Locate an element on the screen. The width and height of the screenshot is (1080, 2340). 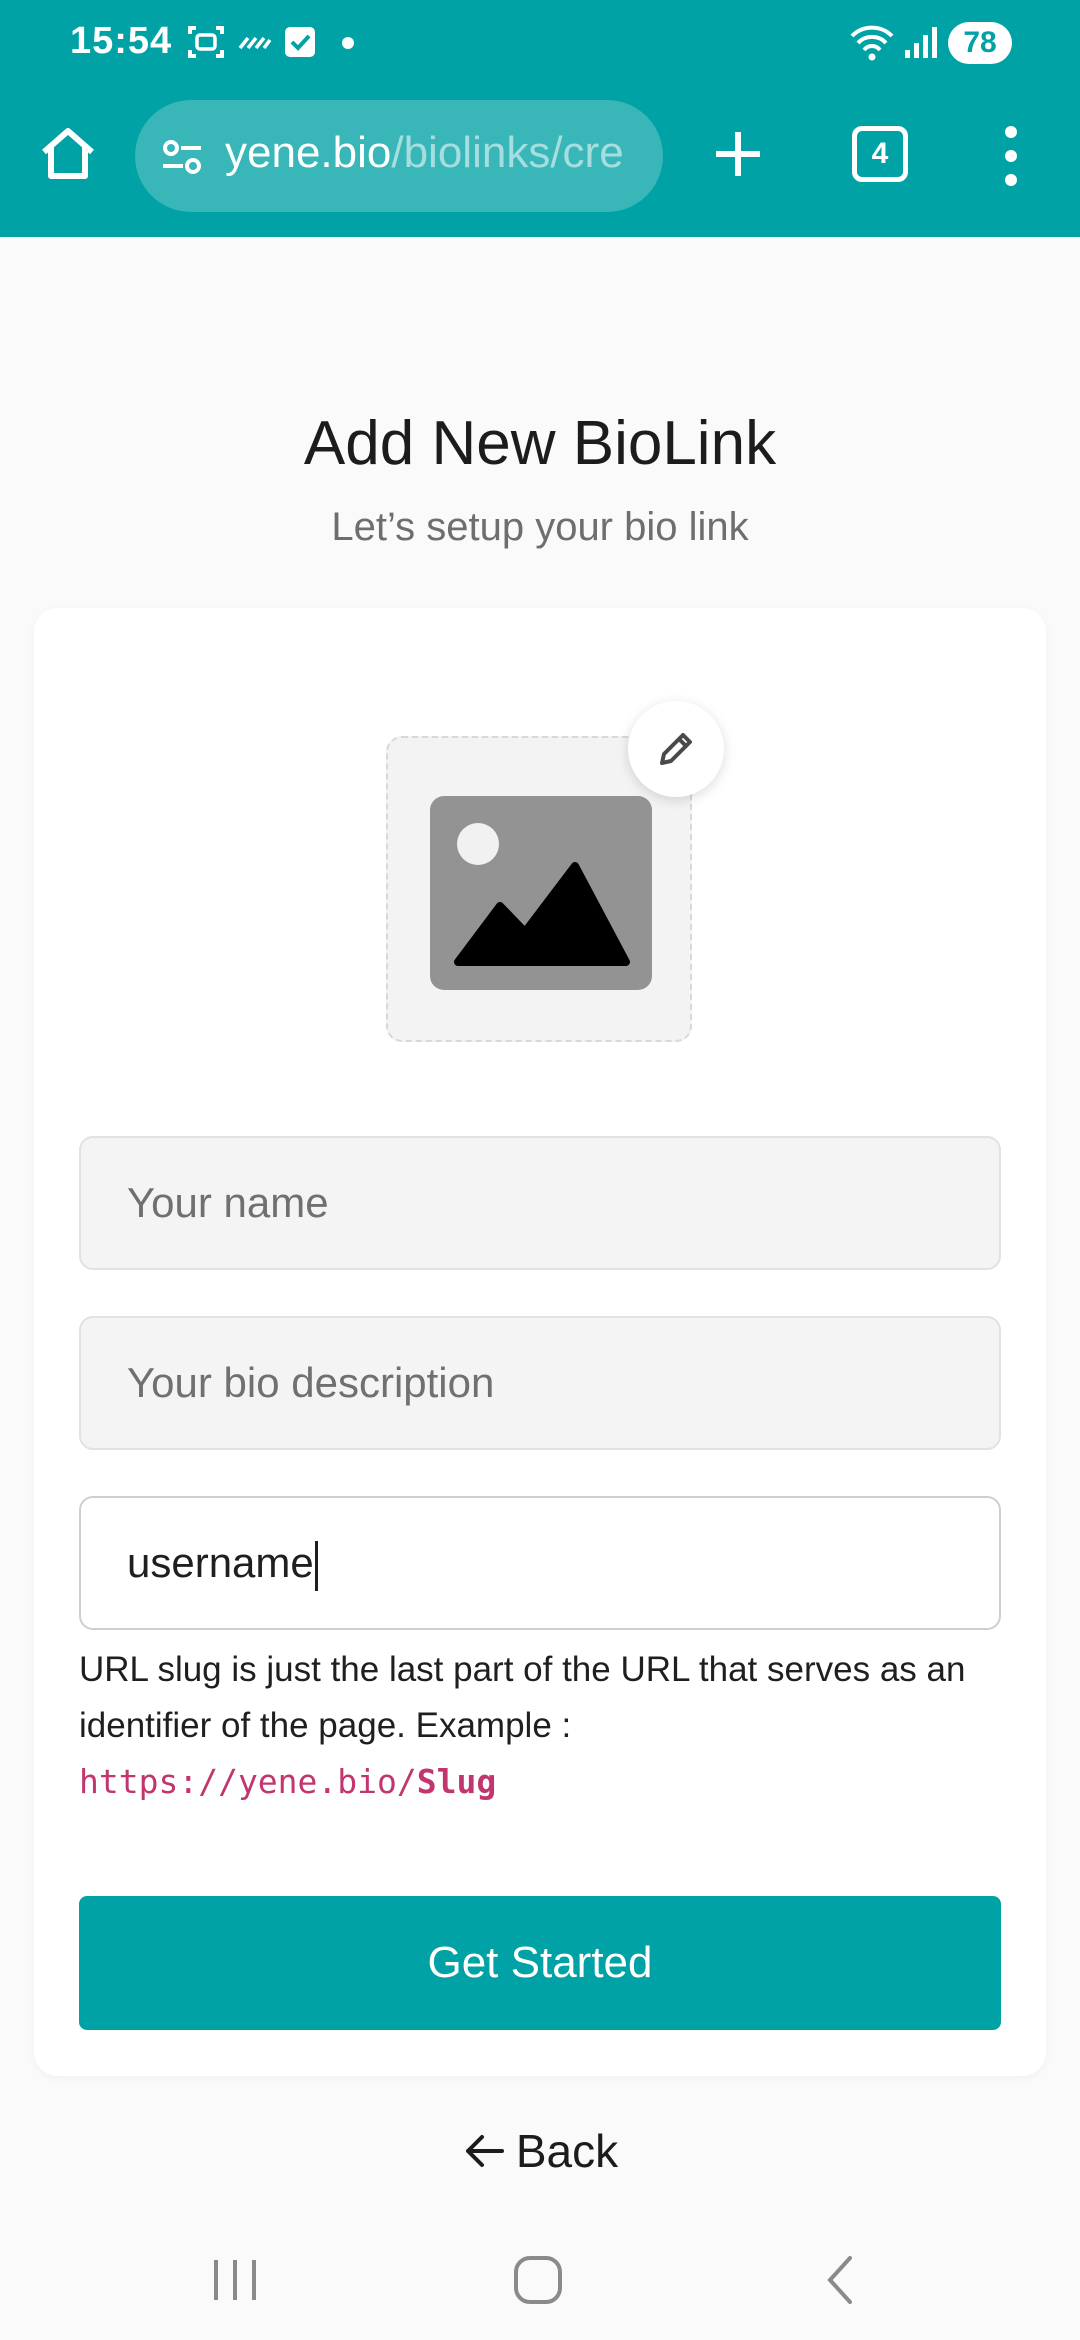
plus-icon is located at coordinates (738, 154).